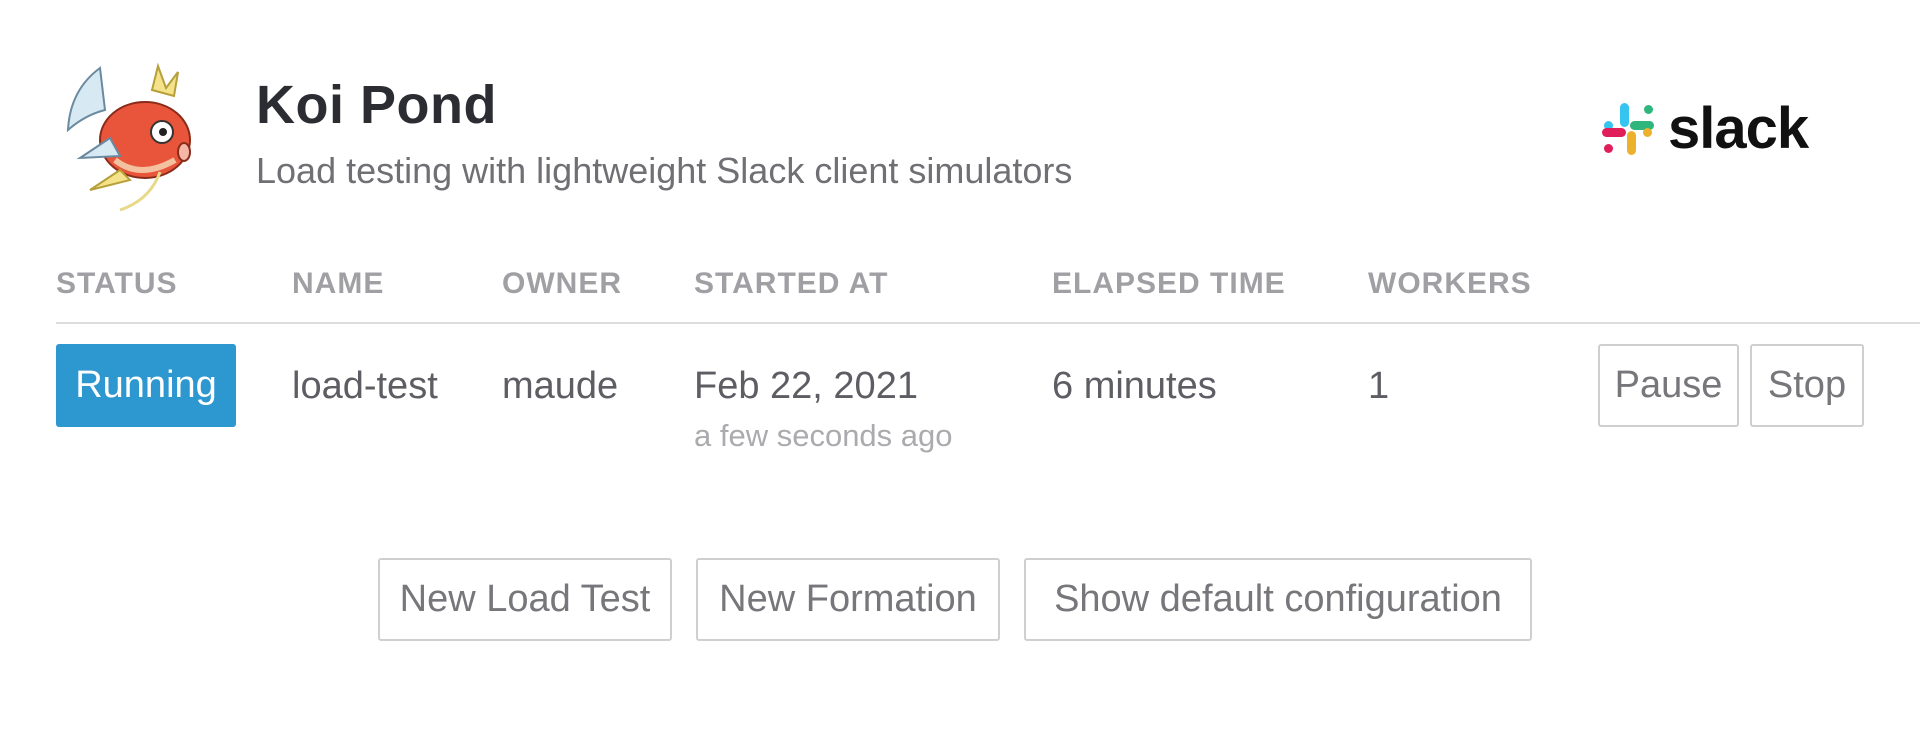  I want to click on brand-name: slack, so click(1738, 128).